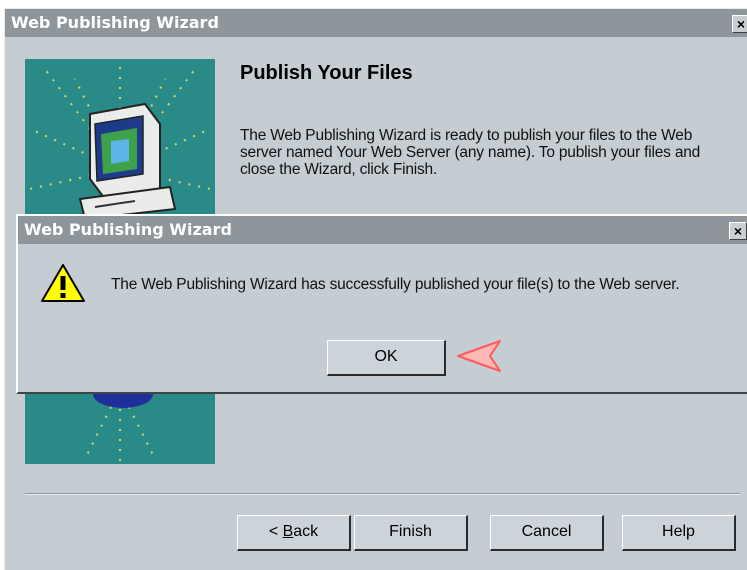 The image size is (747, 570). I want to click on wizard-title: Web Publishing Wizard, so click(115, 22).